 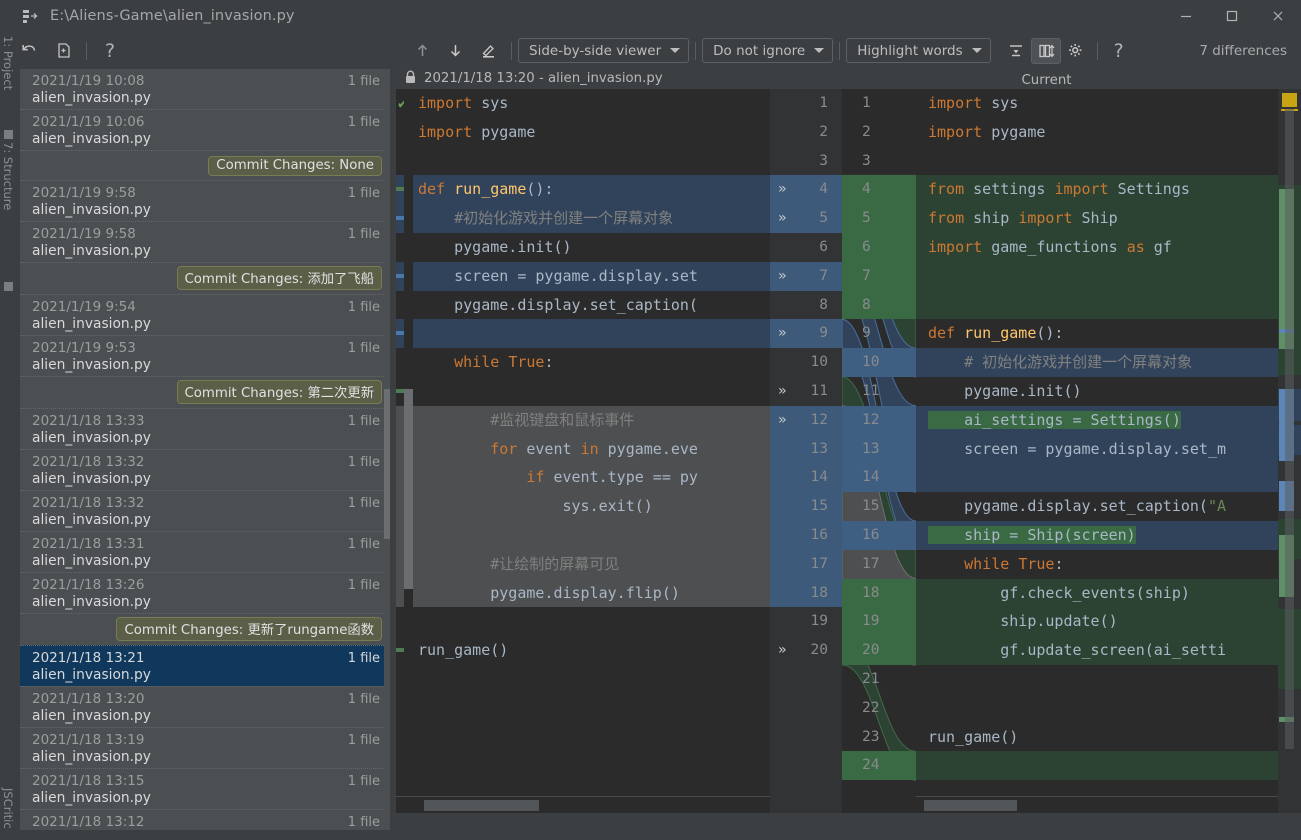 I want to click on history-entry-row: 2021/1/18 13:19 1 file alien_invasion.py, so click(x=205, y=747).